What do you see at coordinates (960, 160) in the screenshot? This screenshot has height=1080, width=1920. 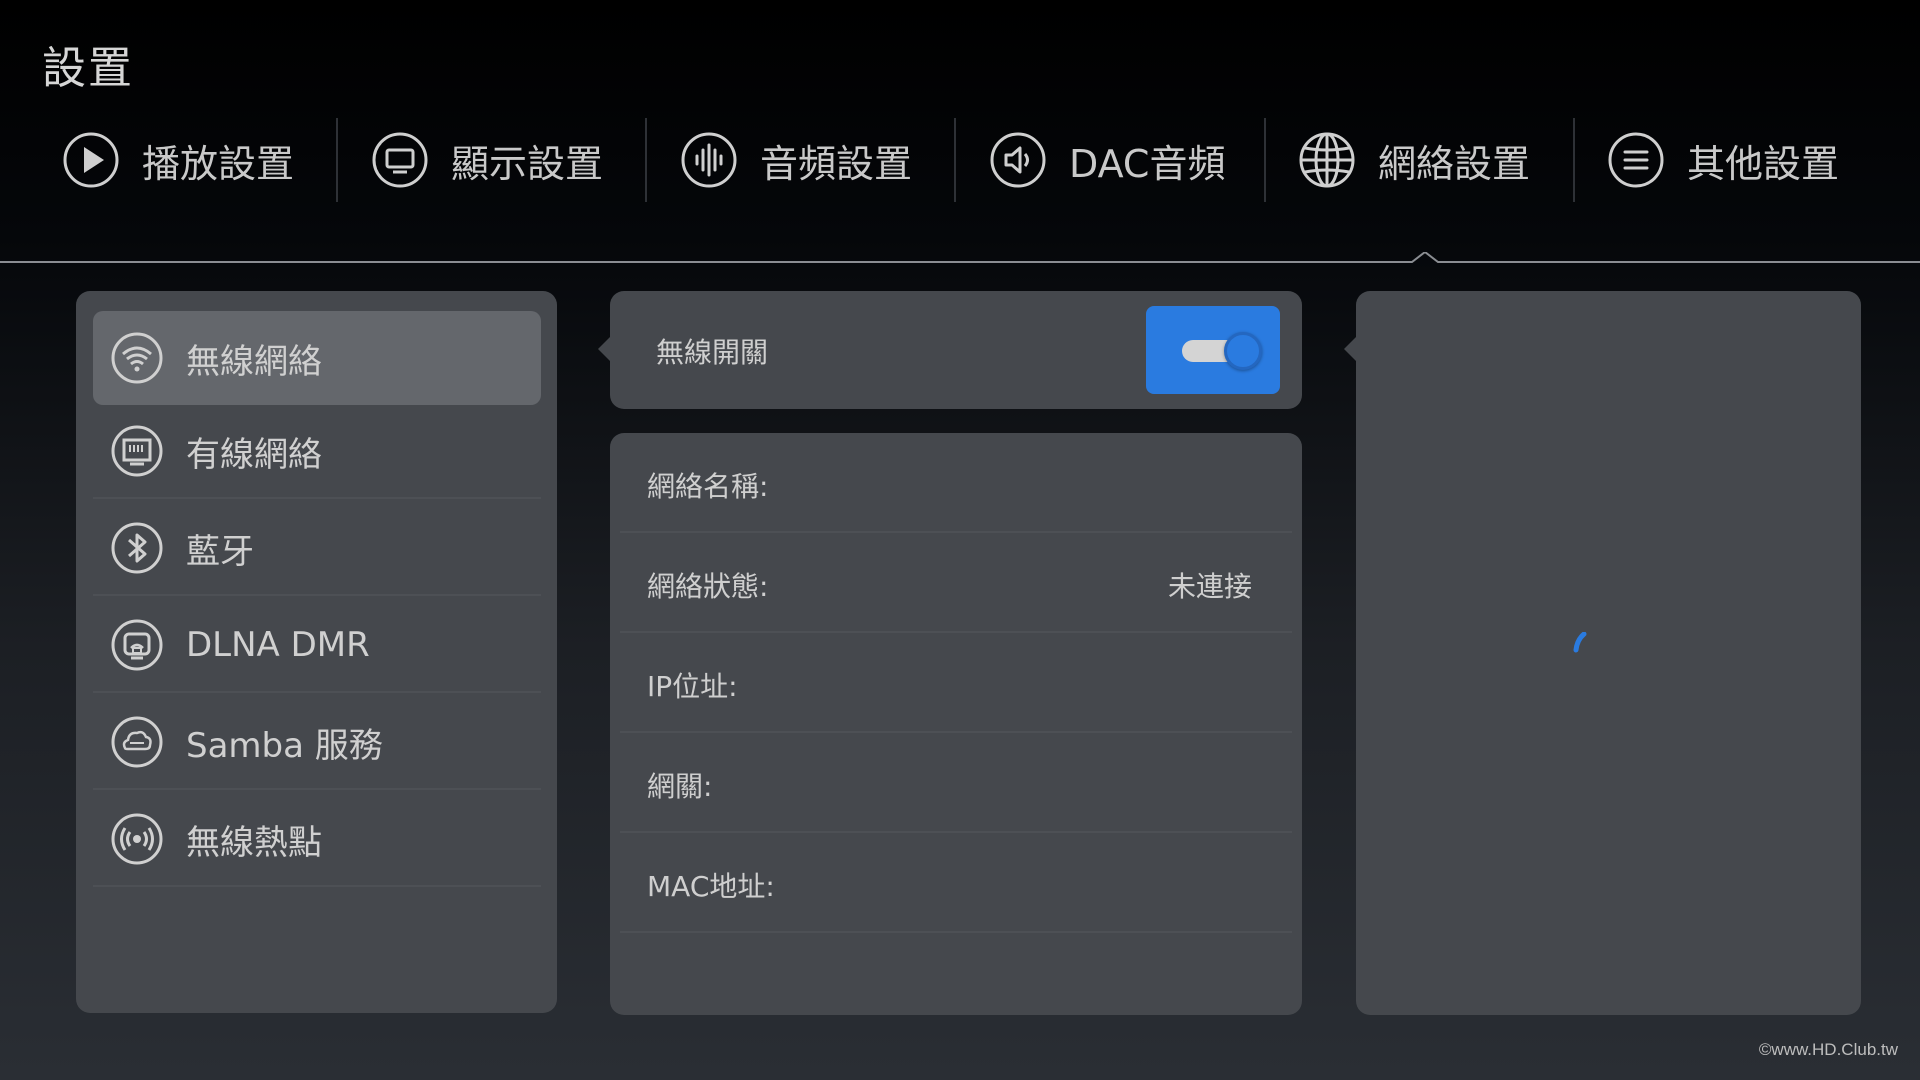 I see `settings-tab-bar: 播放設置 顯示設置 音頻設置 DAC音頻 網絡設置 其他設置` at bounding box center [960, 160].